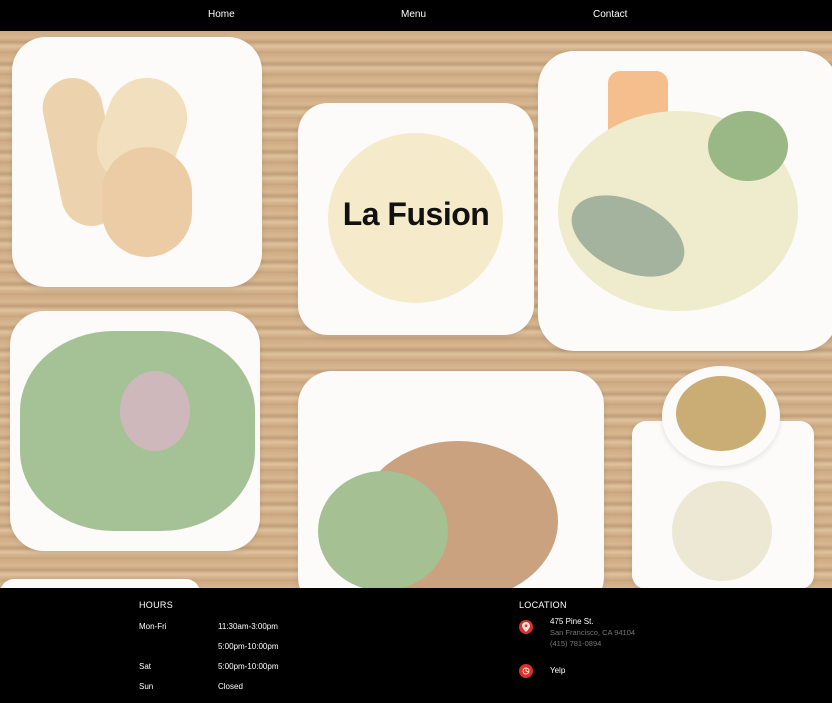  Describe the element at coordinates (221, 14) in the screenshot. I see `nav-home-link: Home` at that location.